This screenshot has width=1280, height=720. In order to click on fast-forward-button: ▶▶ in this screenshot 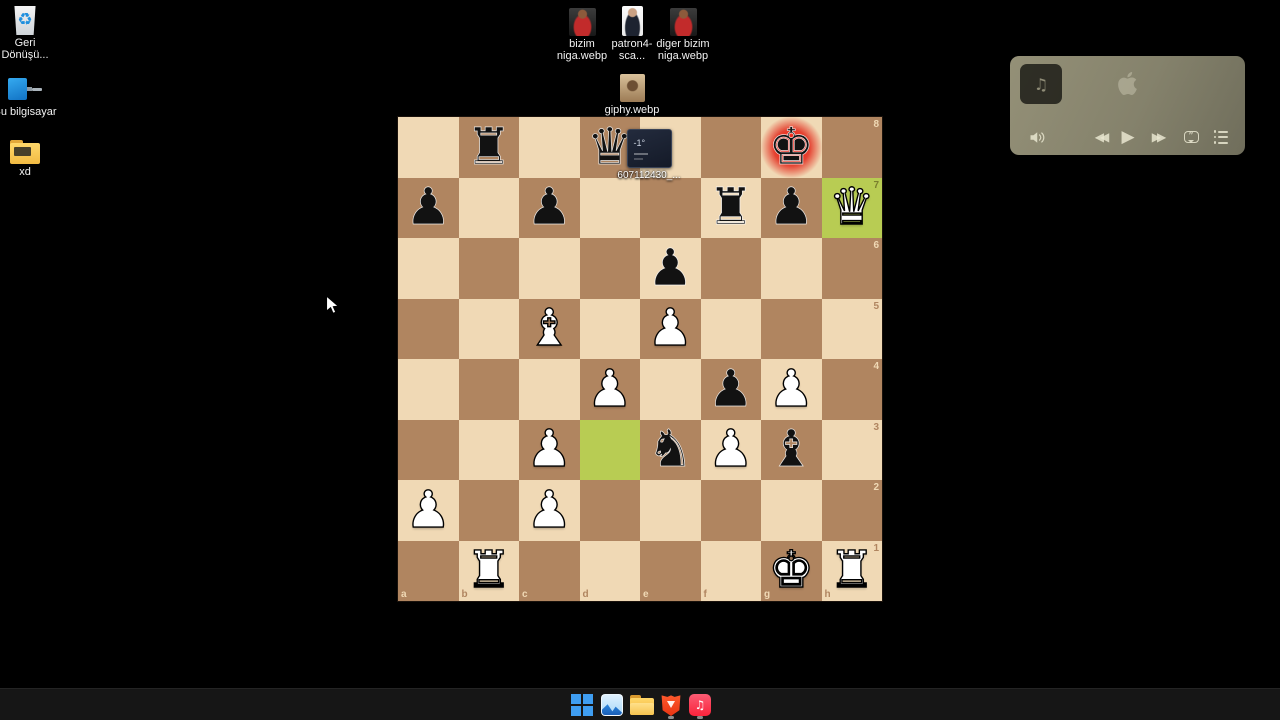, I will do `click(1157, 137)`.